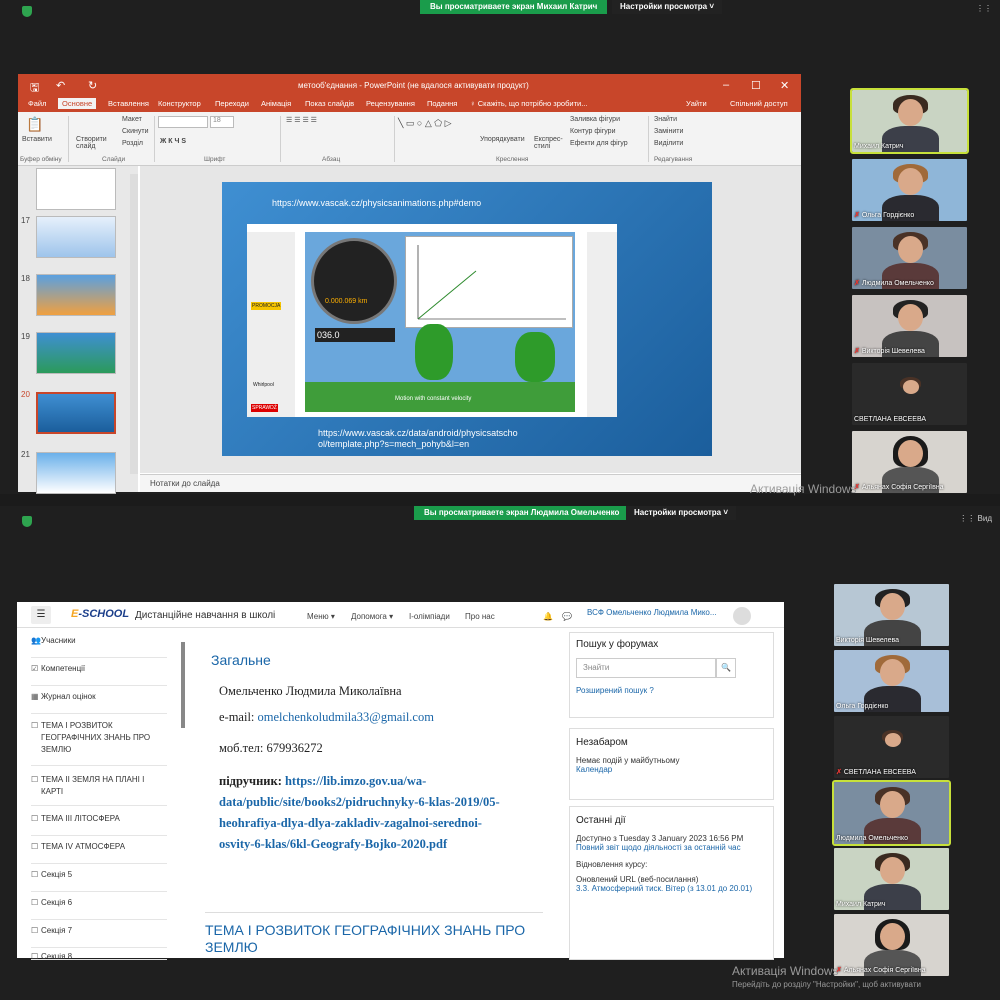 The height and width of the screenshot is (1000, 1000). Describe the element at coordinates (390, 103) in the screenshot. I see `tab-review: Рецензування` at that location.